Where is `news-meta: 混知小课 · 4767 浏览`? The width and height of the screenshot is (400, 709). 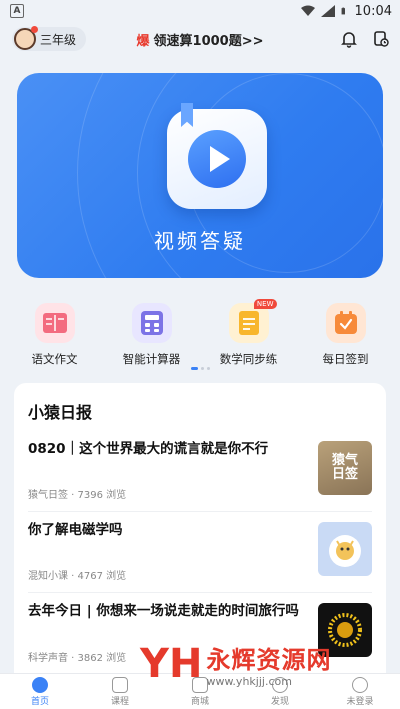 news-meta: 混知小课 · 4767 浏览 is located at coordinates (77, 576).